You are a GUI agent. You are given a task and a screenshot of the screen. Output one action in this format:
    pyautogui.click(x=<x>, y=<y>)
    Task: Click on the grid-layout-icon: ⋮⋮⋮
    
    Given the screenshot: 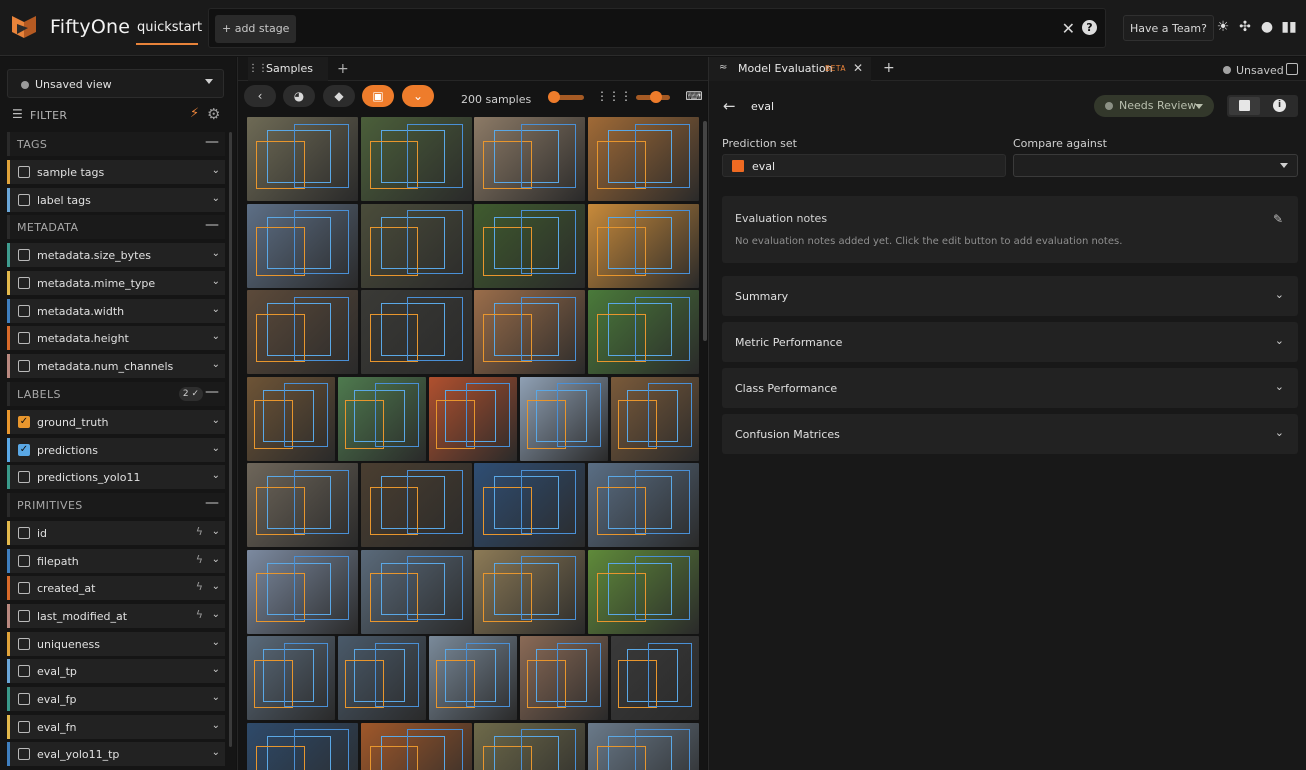 What is the action you would take?
    pyautogui.click(x=614, y=96)
    